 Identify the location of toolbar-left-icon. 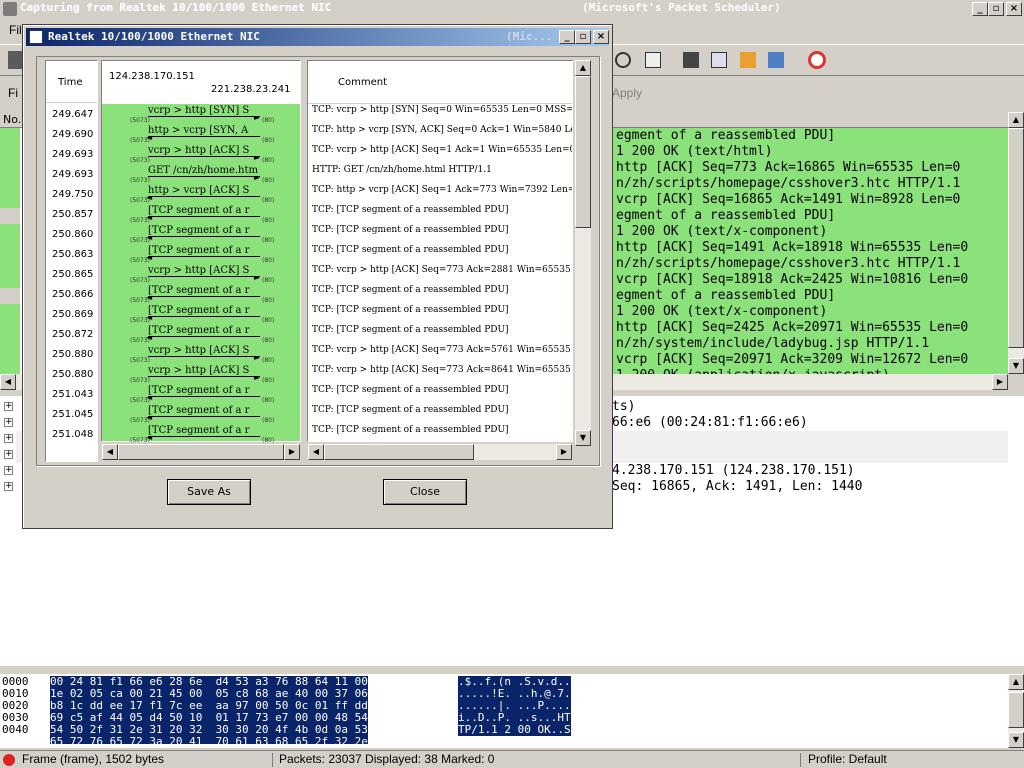
(15, 60).